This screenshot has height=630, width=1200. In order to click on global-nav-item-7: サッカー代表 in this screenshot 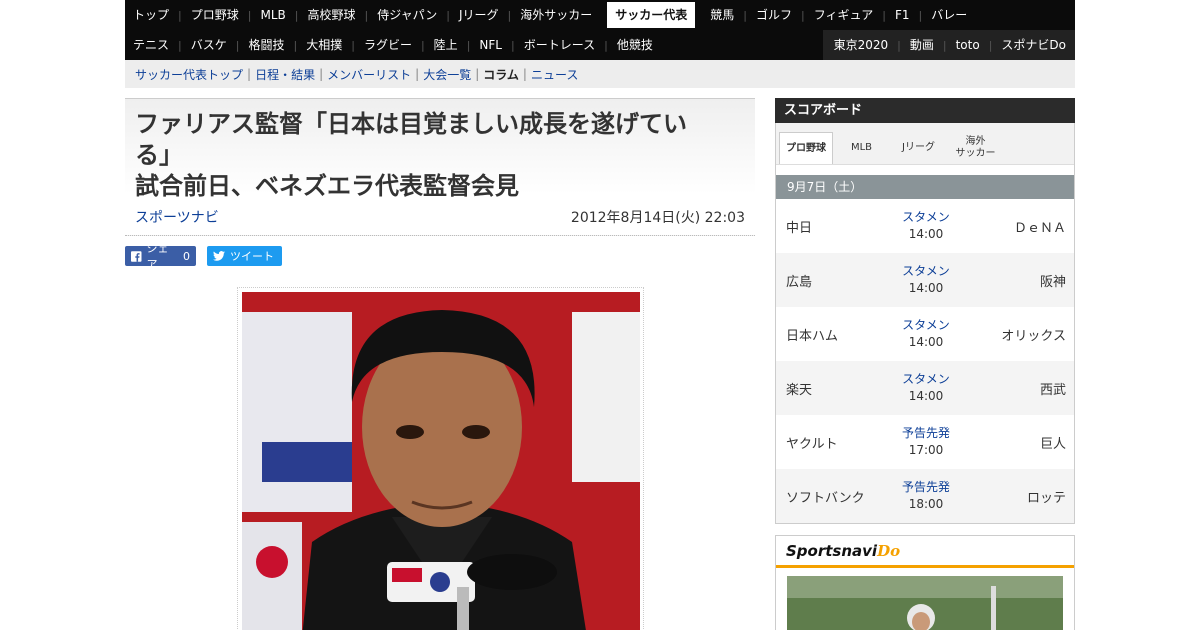, I will do `click(651, 15)`.